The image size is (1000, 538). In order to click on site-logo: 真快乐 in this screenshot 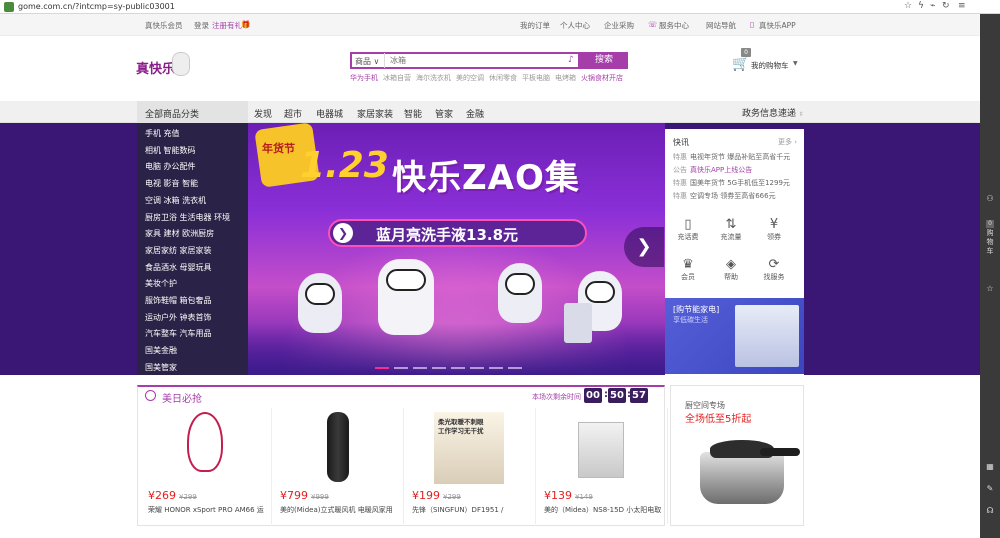, I will do `click(155, 67)`.